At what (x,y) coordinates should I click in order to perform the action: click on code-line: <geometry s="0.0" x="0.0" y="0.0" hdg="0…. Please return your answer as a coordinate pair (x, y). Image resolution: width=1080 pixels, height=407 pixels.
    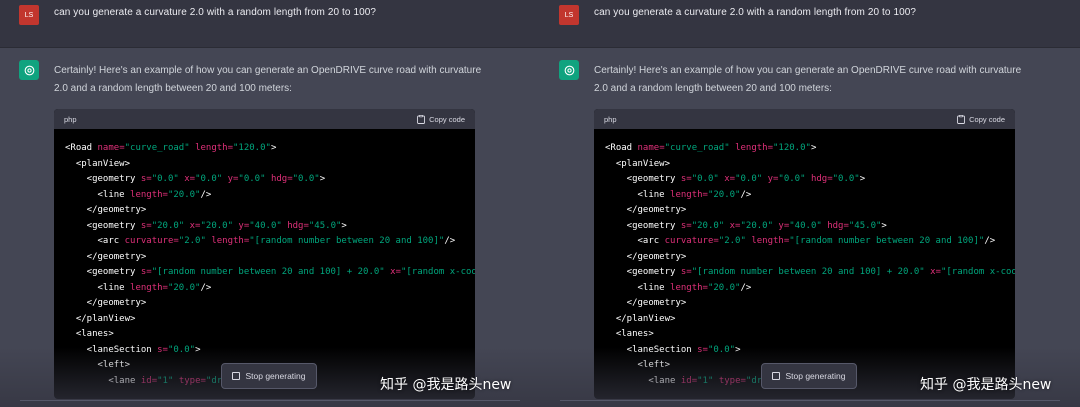
    Looking at the image, I should click on (270, 180).